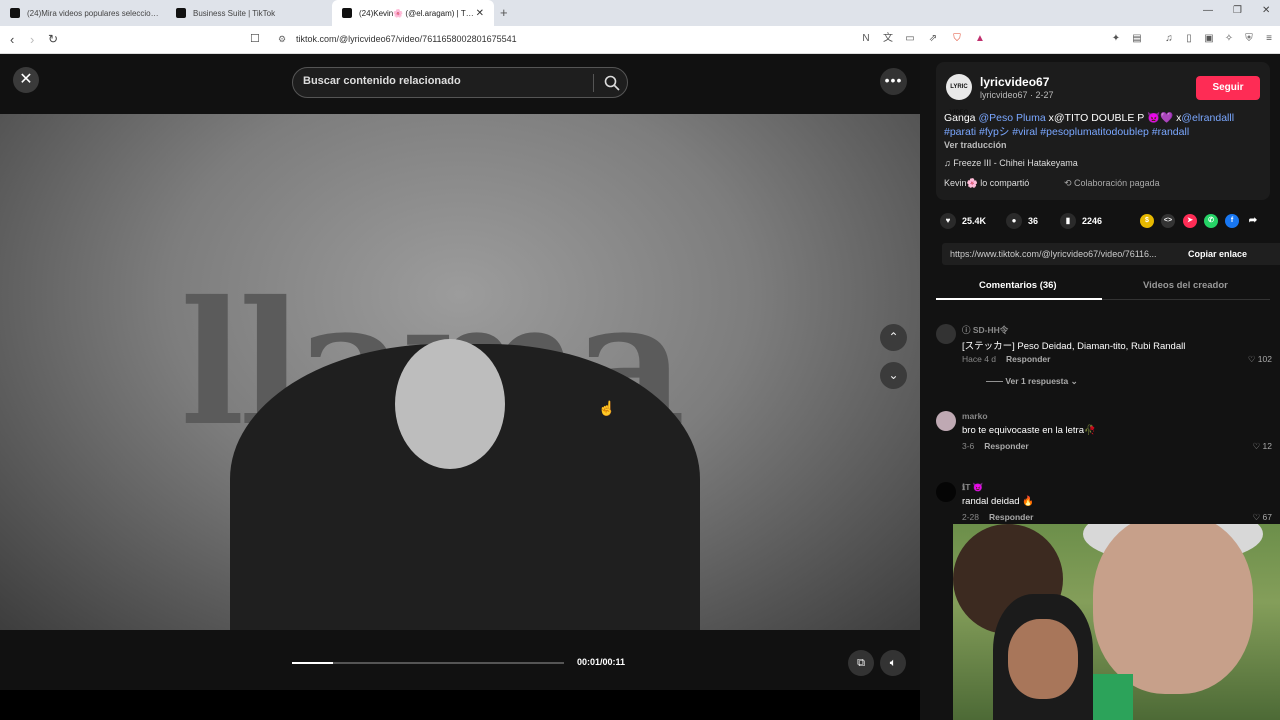 The image size is (1280, 720). What do you see at coordinates (593, 83) in the screenshot?
I see `search-divider` at bounding box center [593, 83].